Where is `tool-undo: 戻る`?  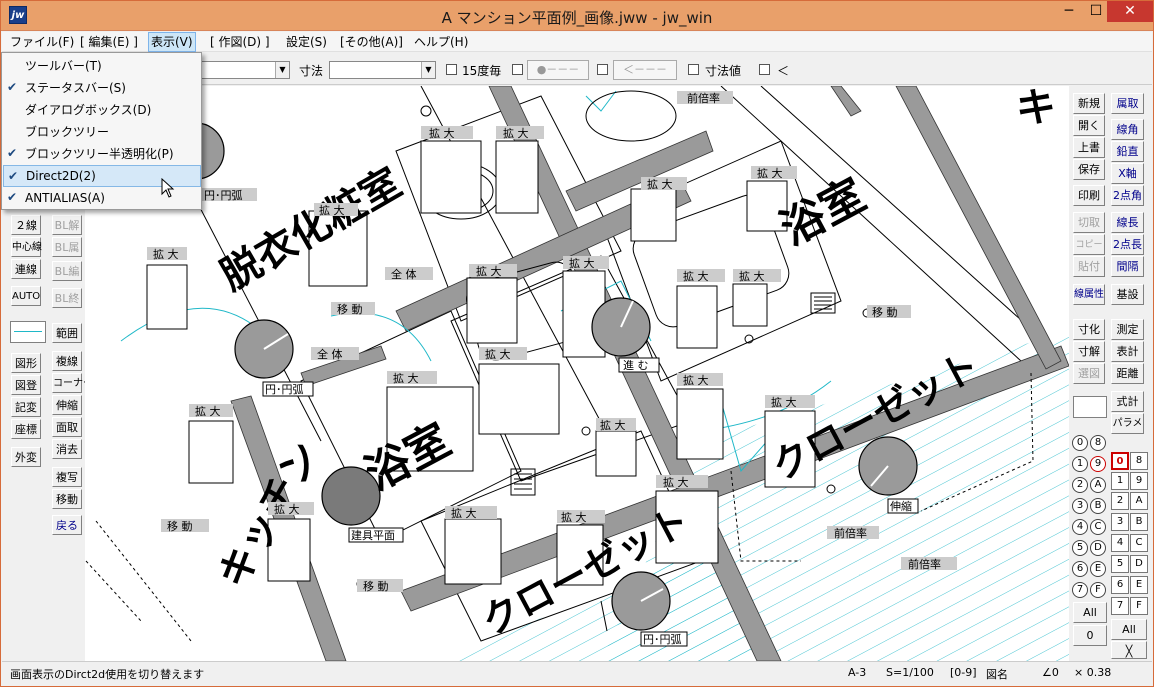
tool-undo: 戻る is located at coordinates (67, 525).